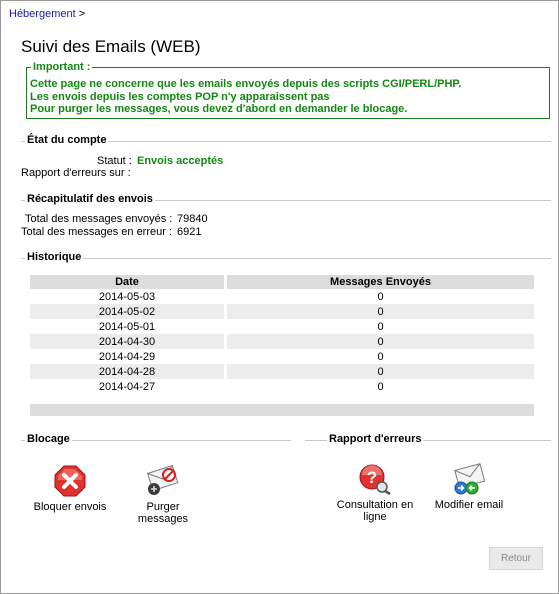  I want to click on table-row: 2014-05-03 0, so click(282, 296).